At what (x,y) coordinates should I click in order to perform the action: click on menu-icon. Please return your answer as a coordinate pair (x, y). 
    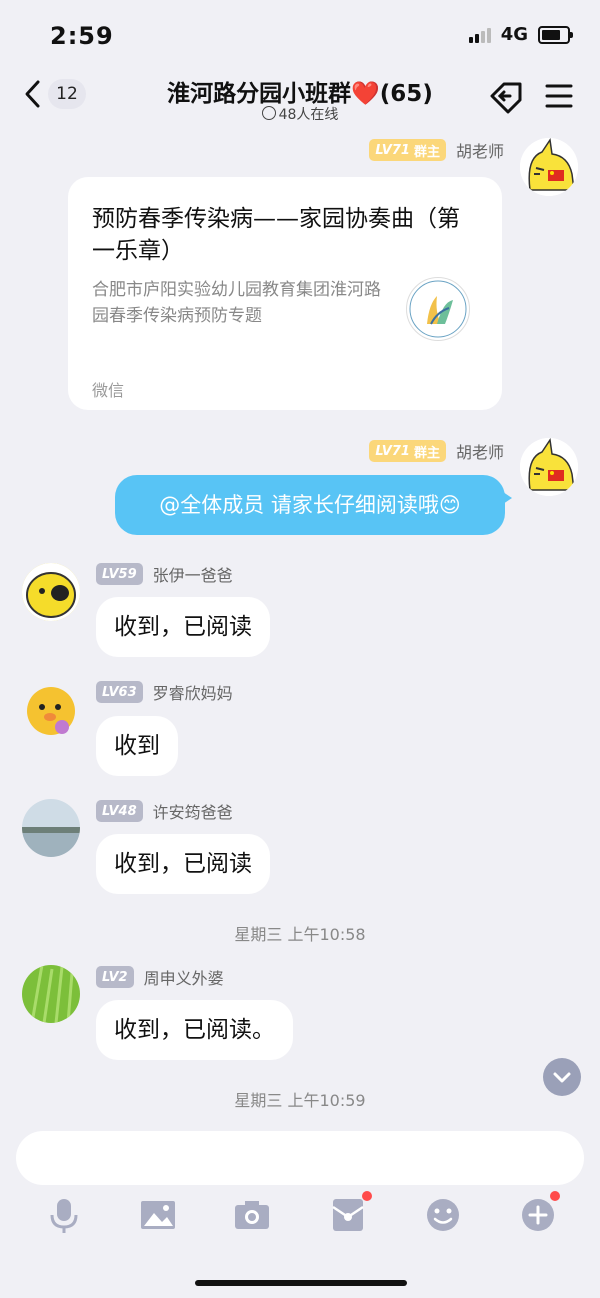
    Looking at the image, I should click on (559, 96).